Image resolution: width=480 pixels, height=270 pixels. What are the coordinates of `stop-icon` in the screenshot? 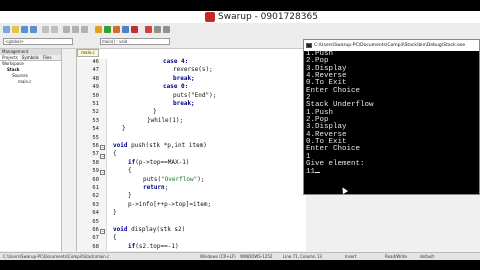 It's located at (134, 29).